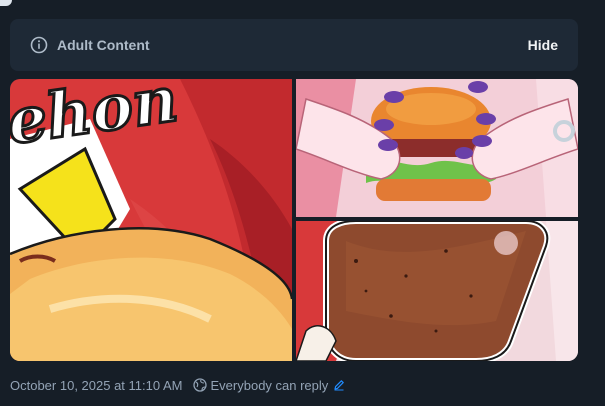 The image size is (605, 406). I want to click on top-stub, so click(6, 3).